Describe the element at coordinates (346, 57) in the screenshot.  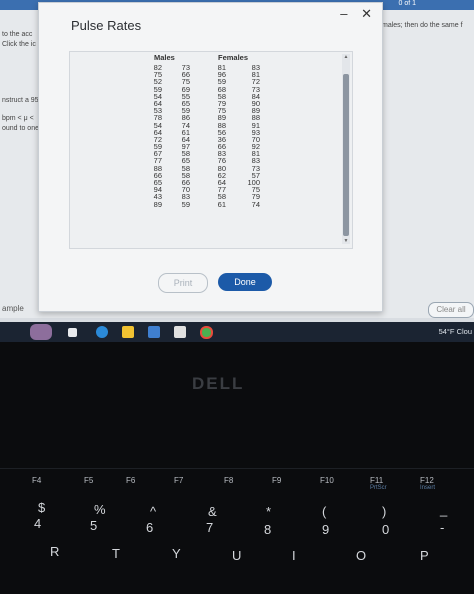
I see `scroll-up-arrow-icon: ▲` at that location.